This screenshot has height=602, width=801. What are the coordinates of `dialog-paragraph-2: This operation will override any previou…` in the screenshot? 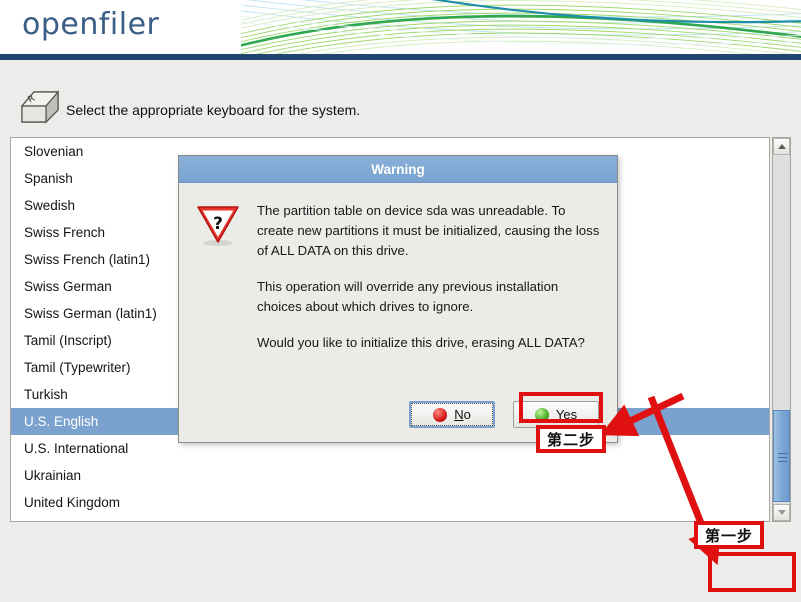 It's located at (408, 296).